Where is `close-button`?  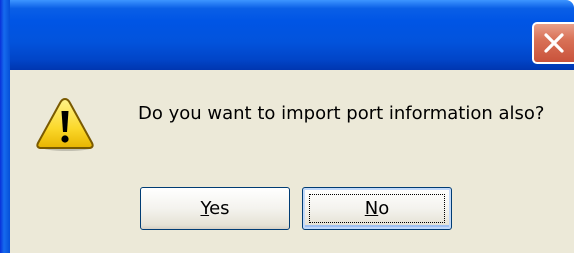 close-button is located at coordinates (553, 43).